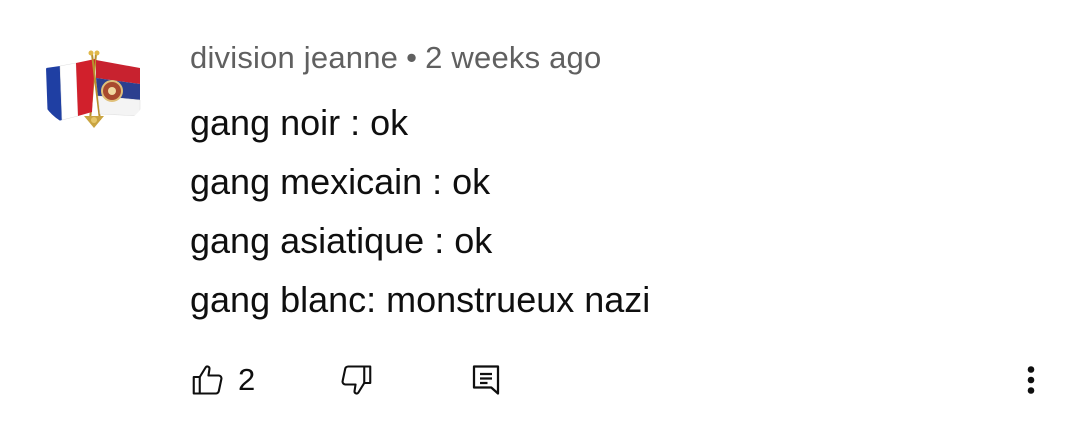  Describe the element at coordinates (299, 122) in the screenshot. I see `comment-line: gang noir : ok` at that location.